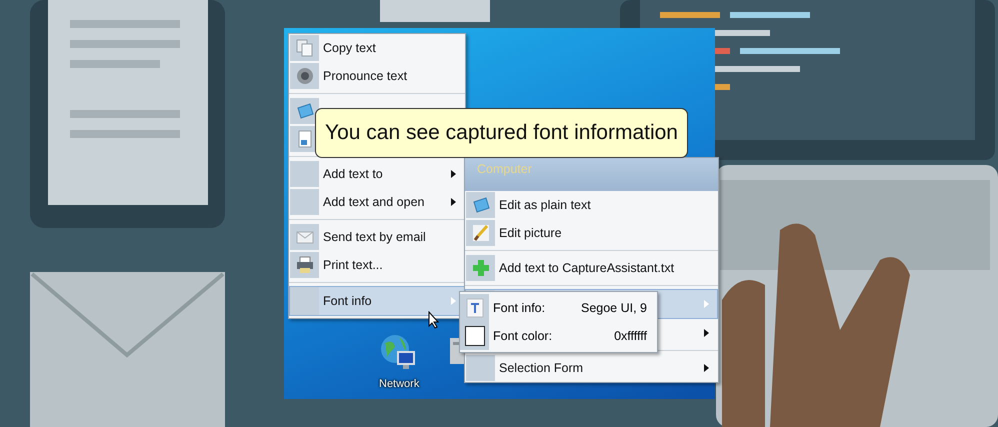 The image size is (998, 427). What do you see at coordinates (501, 133) in the screenshot?
I see `tooltip: You can see captured font information` at bounding box center [501, 133].